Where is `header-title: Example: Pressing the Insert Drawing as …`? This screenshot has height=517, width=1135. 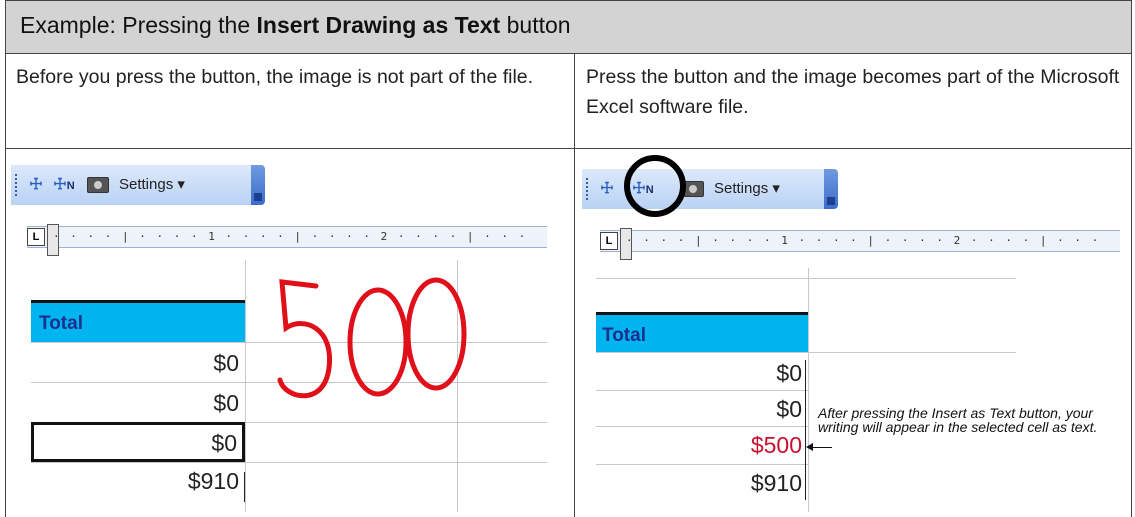
header-title: Example: Pressing the Insert Drawing as … is located at coordinates (295, 25).